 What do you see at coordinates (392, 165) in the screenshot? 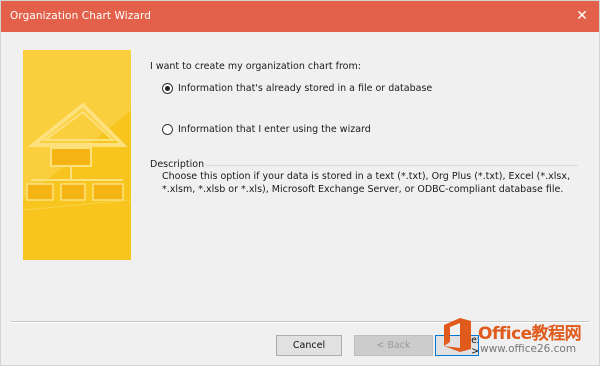
I see `description-divider` at bounding box center [392, 165].